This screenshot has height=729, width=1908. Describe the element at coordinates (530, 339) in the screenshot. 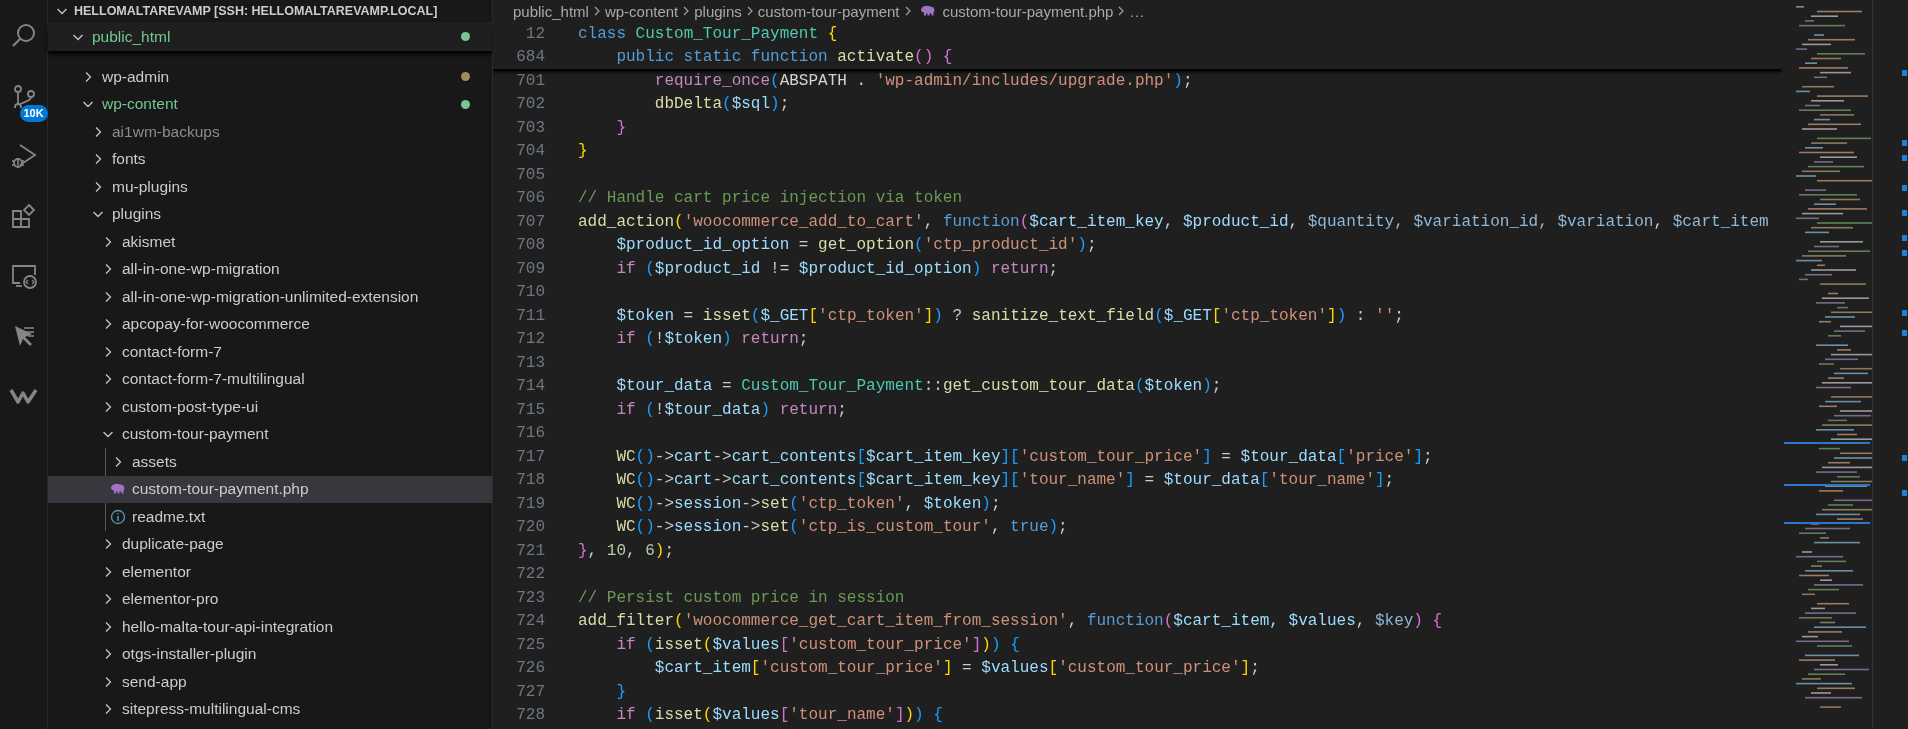

I see `line-number: 712` at that location.